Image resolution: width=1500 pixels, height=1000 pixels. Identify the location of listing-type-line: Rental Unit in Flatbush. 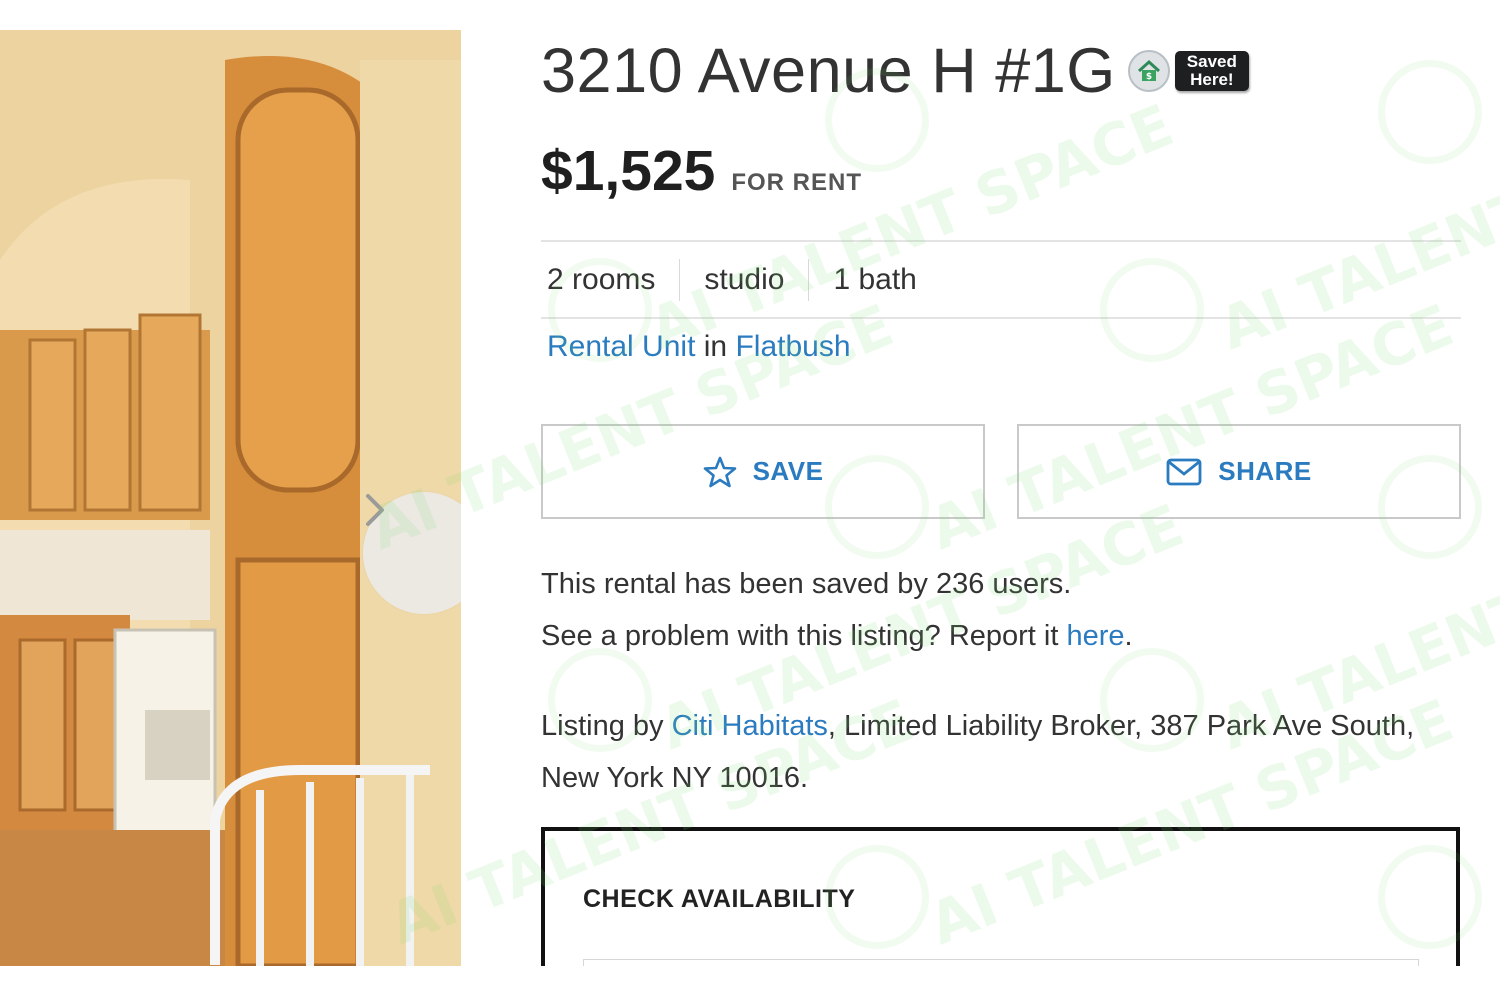
(699, 347).